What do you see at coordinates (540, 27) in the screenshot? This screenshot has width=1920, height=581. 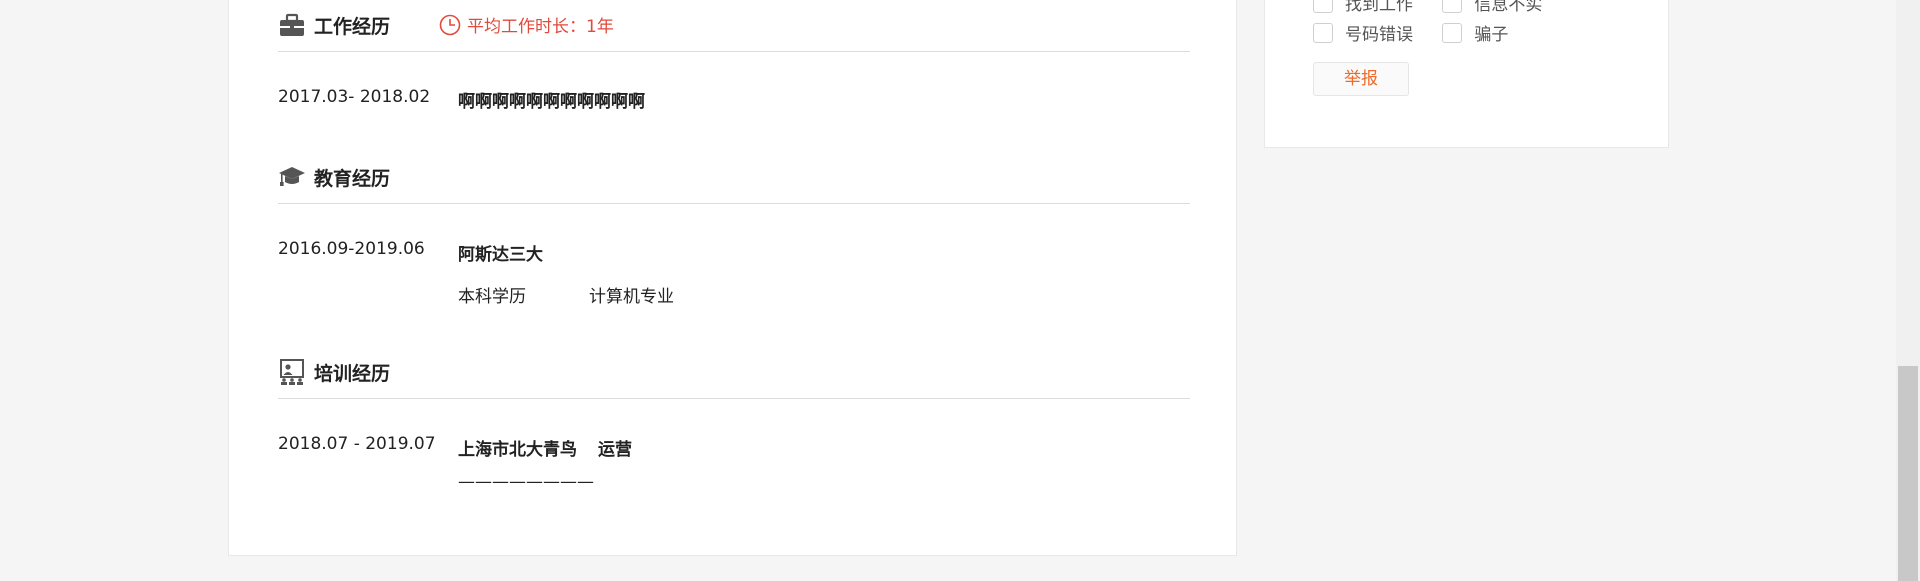 I see `avg-work-duration-text: 平均工作时长：1年` at bounding box center [540, 27].